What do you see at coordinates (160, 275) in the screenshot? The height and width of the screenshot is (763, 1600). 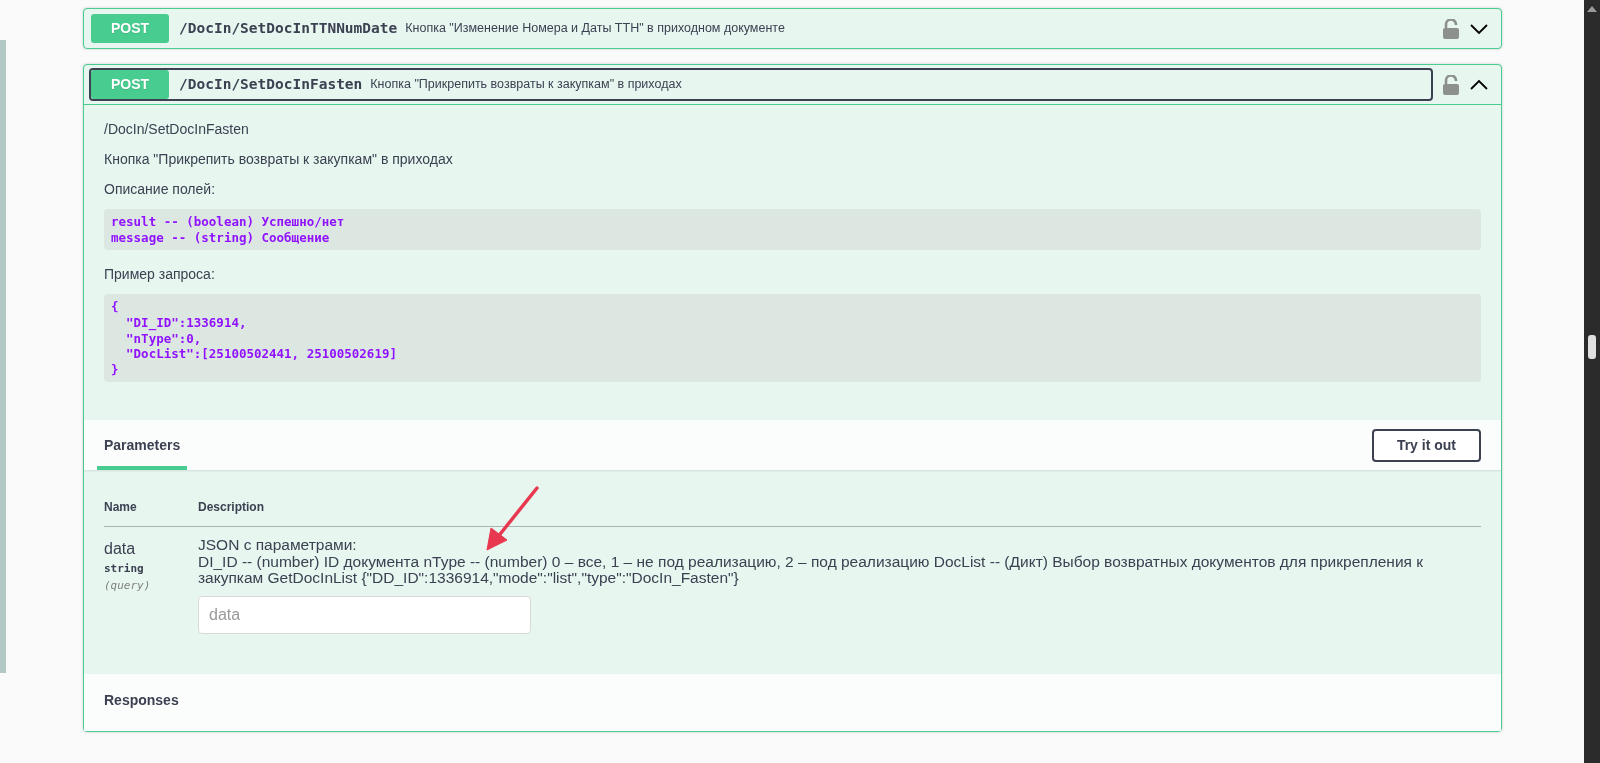 I see `description-text: Пример запроса:` at bounding box center [160, 275].